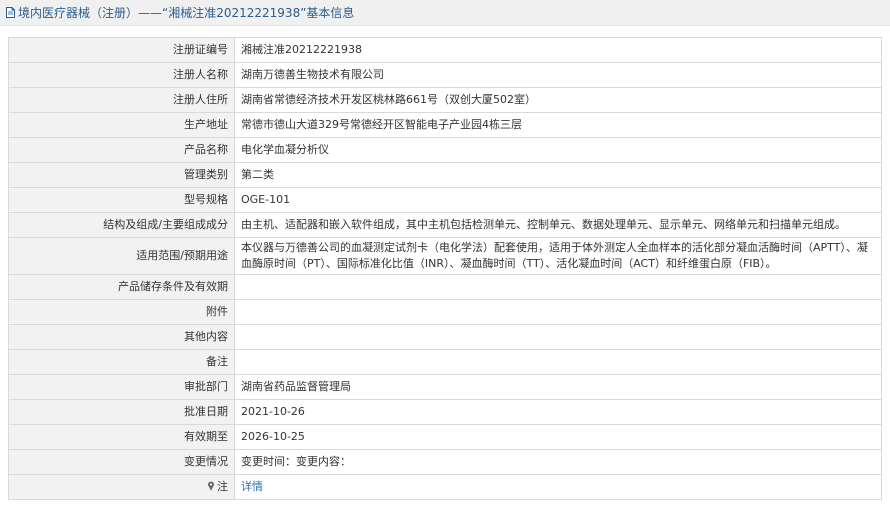  What do you see at coordinates (558, 50) in the screenshot?
I see `row-value: 湘械注准20212221938` at bounding box center [558, 50].